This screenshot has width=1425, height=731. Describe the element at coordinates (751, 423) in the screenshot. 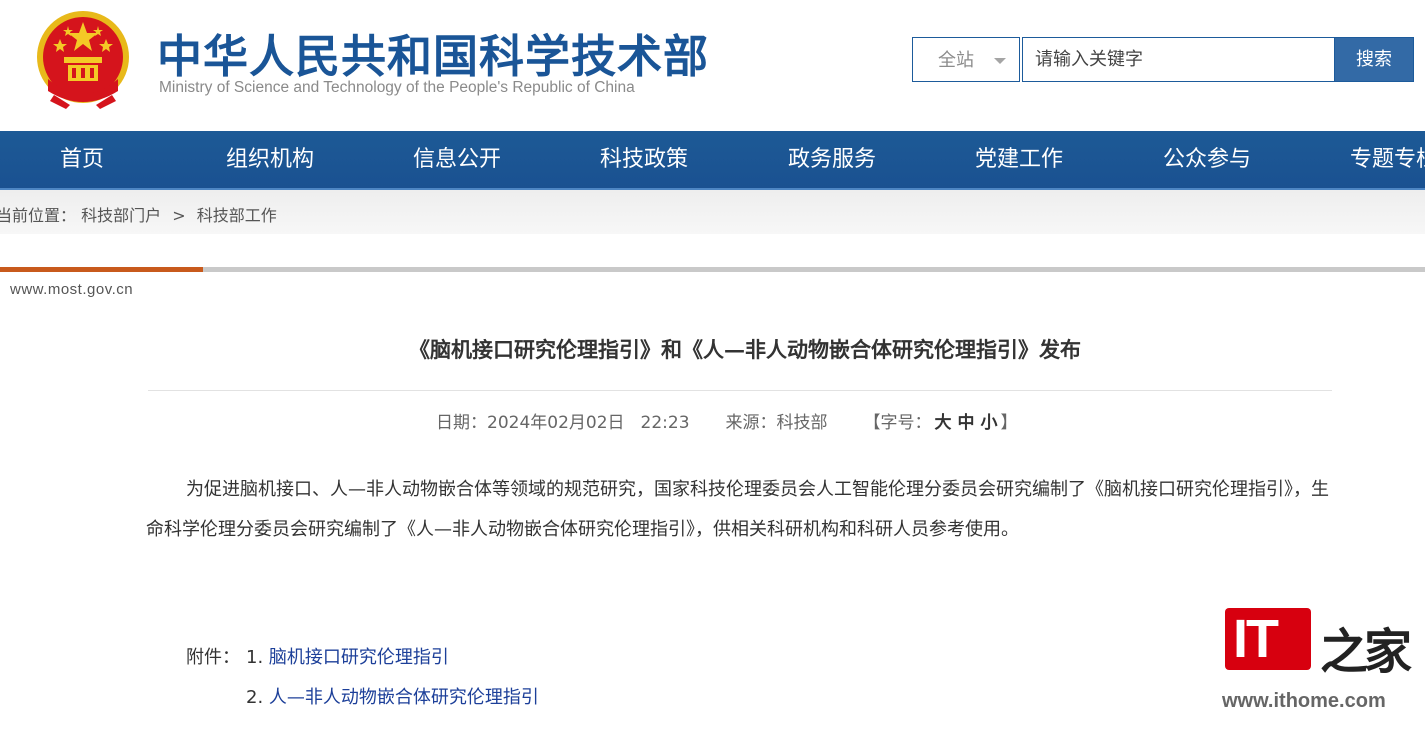

I see `source-label: 来源：` at that location.